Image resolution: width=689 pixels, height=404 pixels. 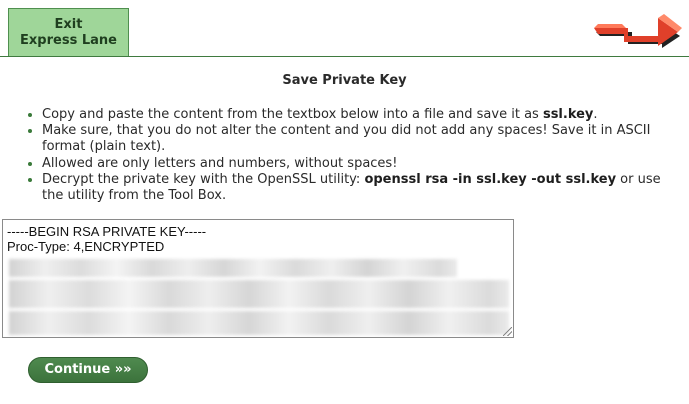 I want to click on exit-tab-label-line2: Express Lane, so click(x=68, y=40).